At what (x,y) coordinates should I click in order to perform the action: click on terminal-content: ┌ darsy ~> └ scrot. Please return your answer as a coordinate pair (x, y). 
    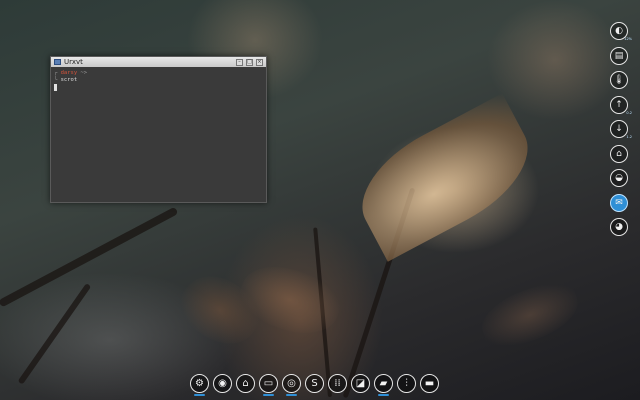
    Looking at the image, I should click on (158, 80).